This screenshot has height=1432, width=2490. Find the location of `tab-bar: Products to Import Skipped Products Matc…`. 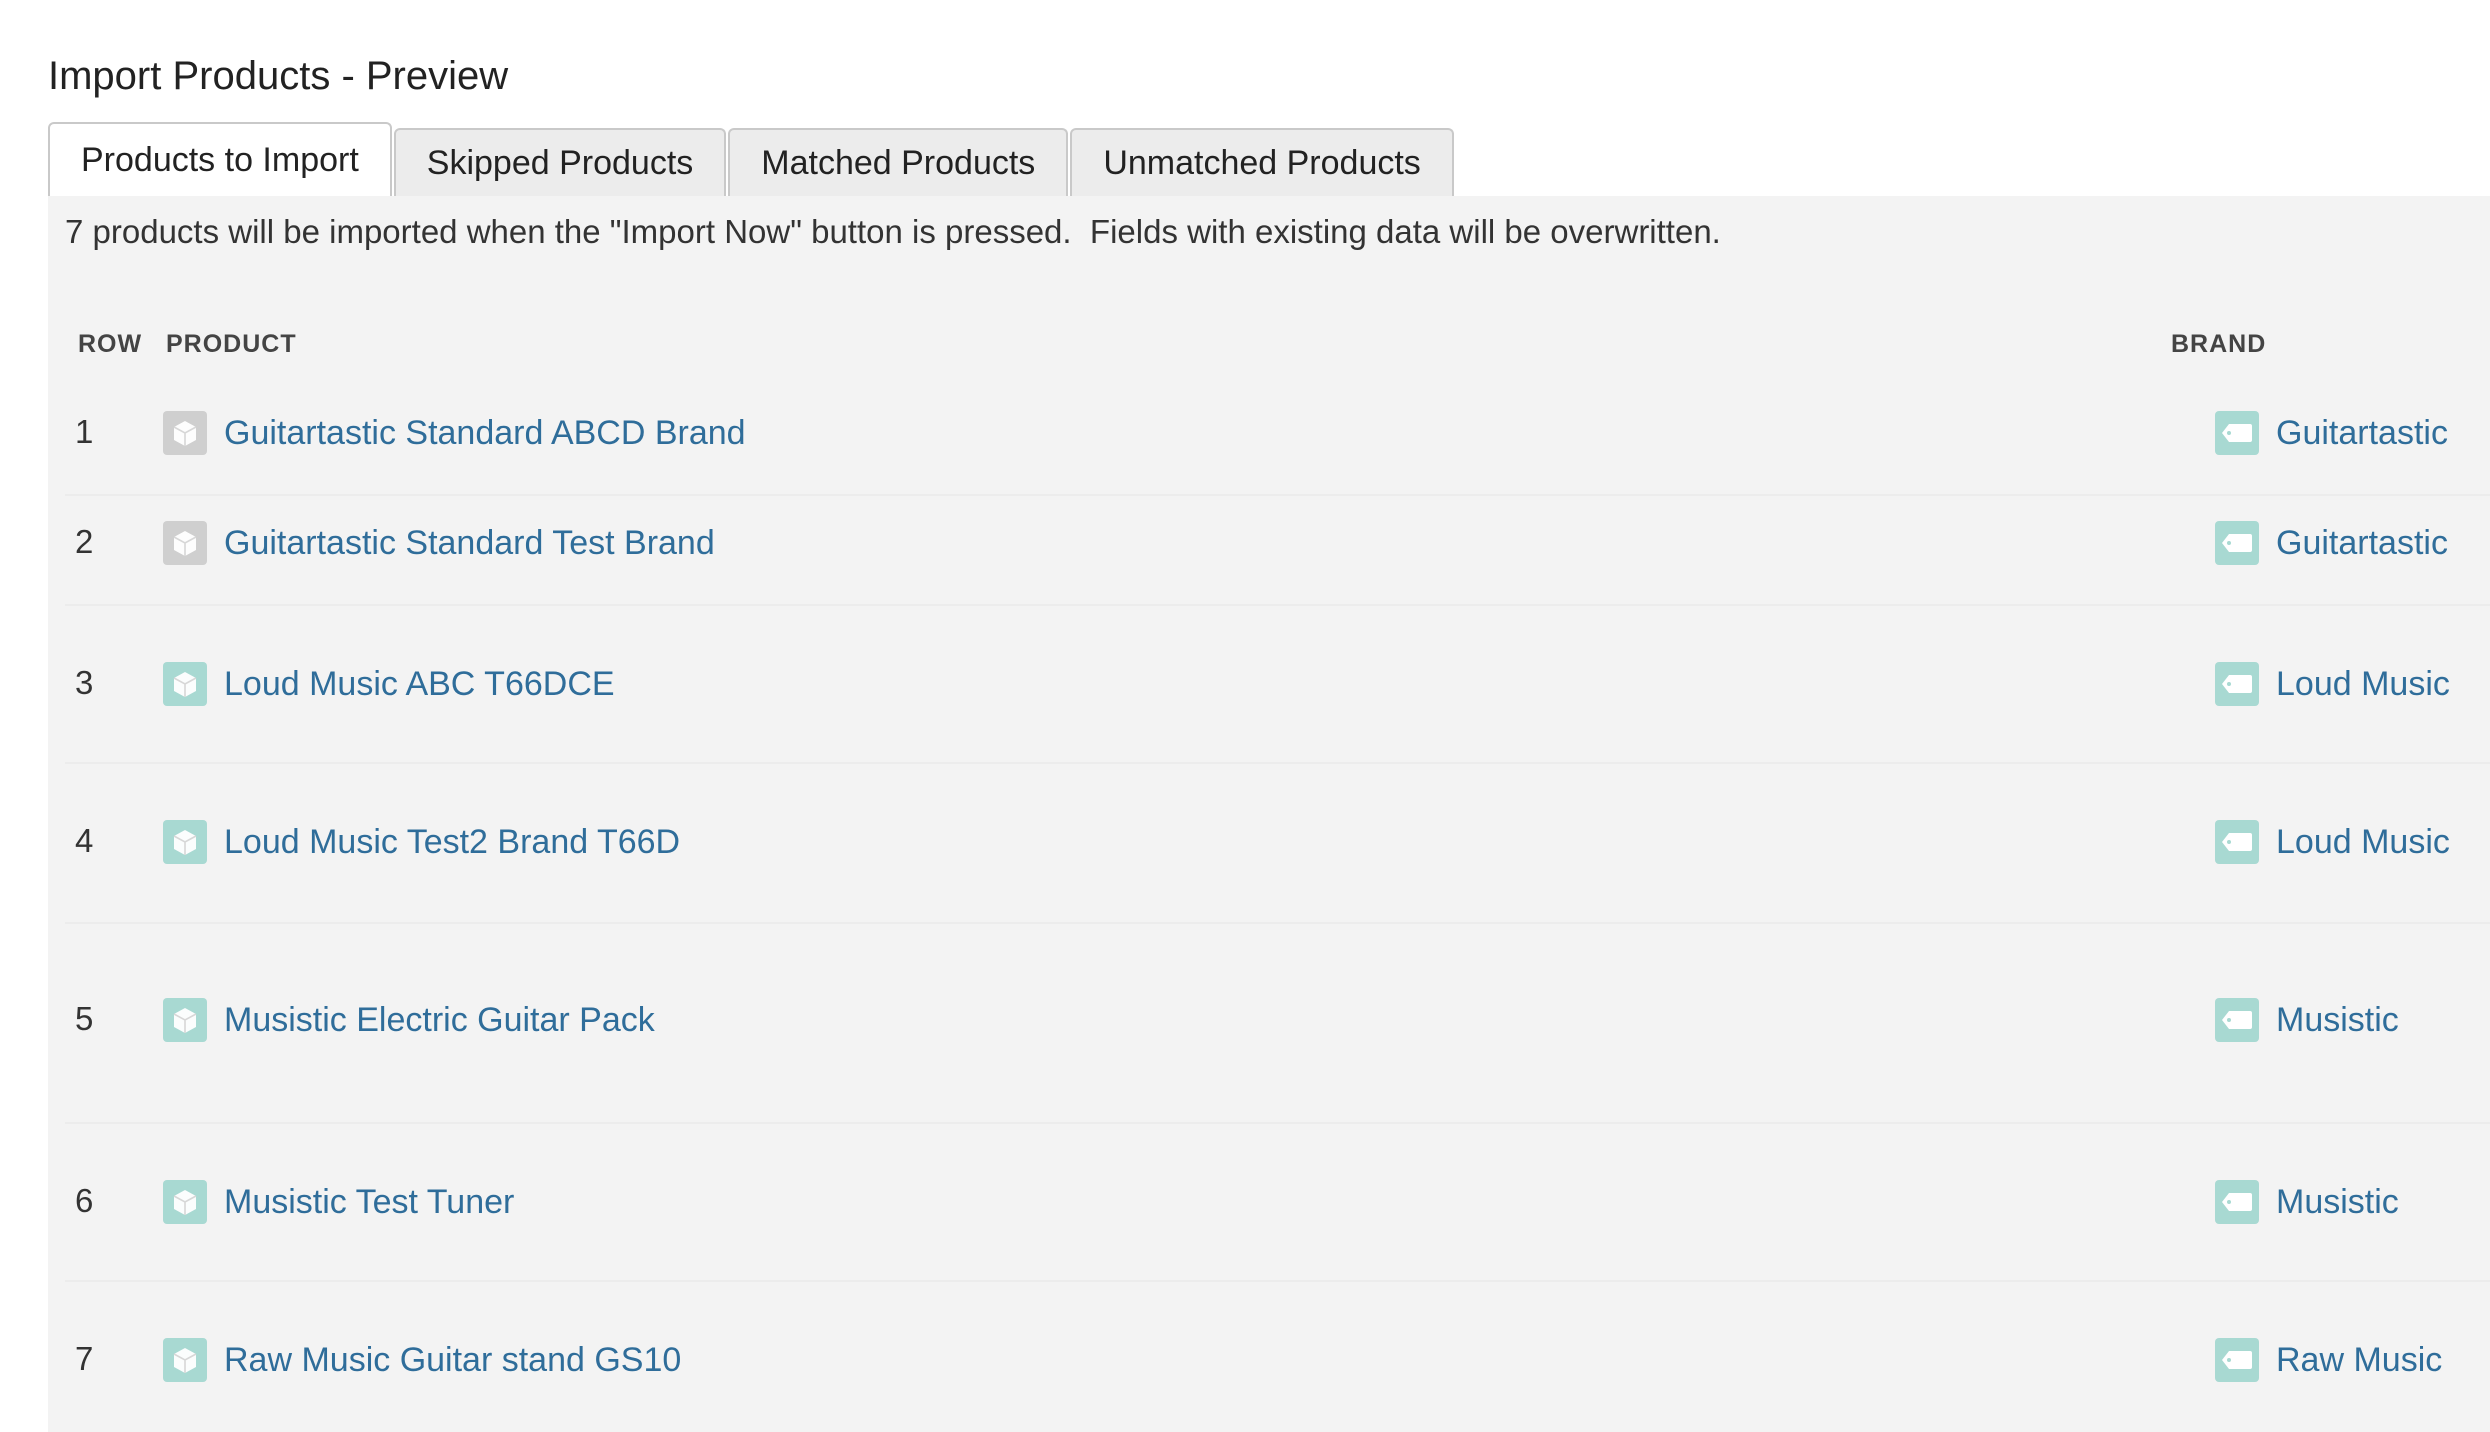

tab-bar: Products to Import Skipped Products Matc… is located at coordinates (751, 159).